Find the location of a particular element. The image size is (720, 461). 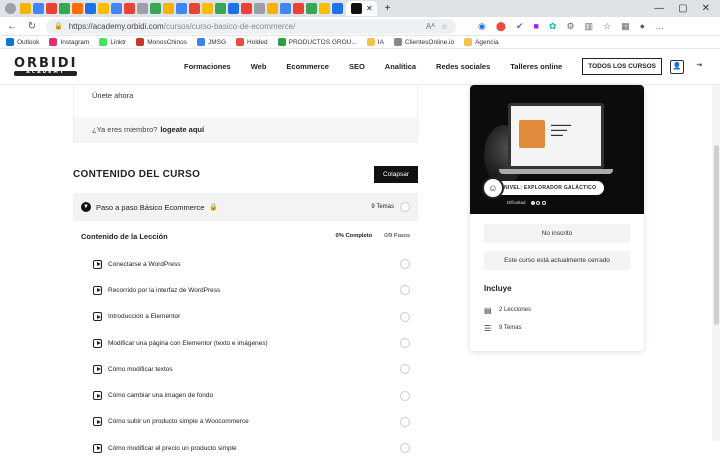

lesson-item: Cómo cambiar una imagen de fondo is located at coordinates (245, 395).